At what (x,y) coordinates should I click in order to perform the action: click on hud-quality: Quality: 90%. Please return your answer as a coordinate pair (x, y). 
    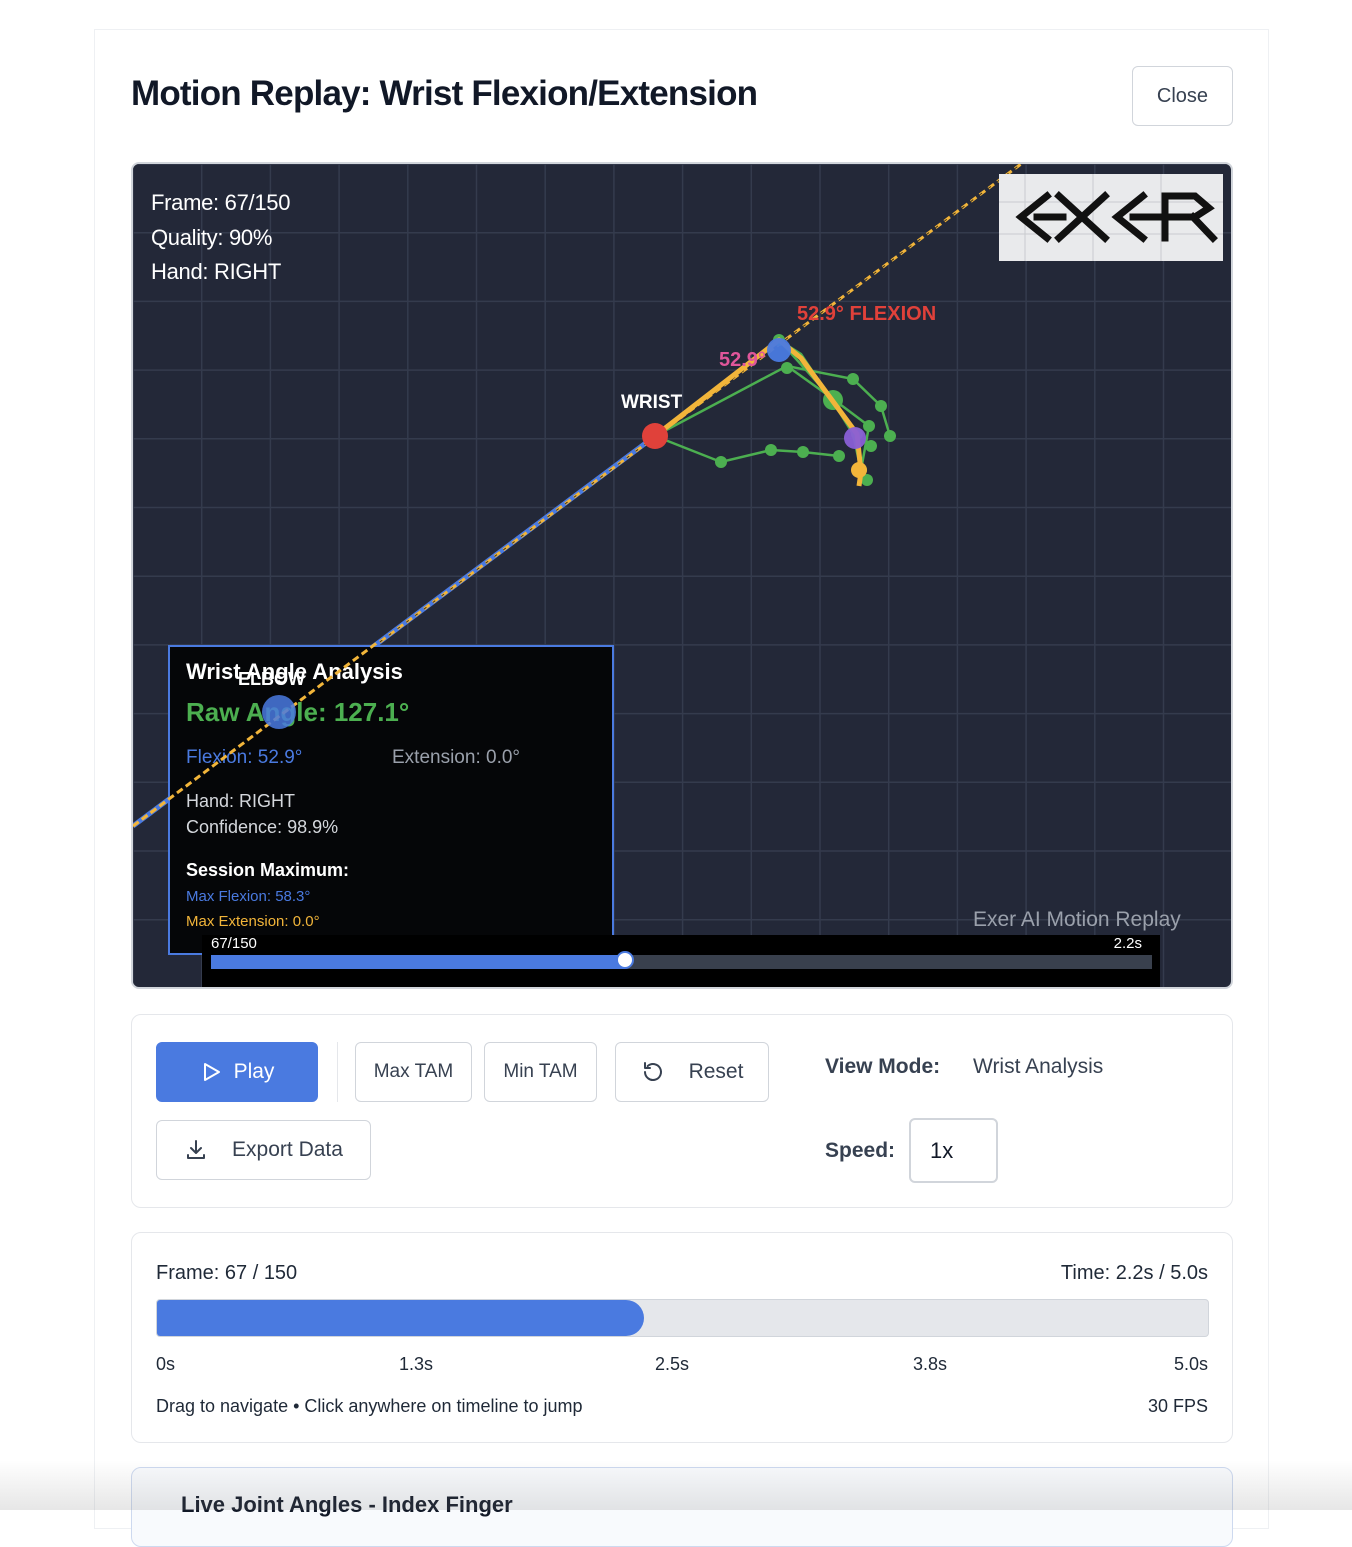
    Looking at the image, I should click on (212, 237).